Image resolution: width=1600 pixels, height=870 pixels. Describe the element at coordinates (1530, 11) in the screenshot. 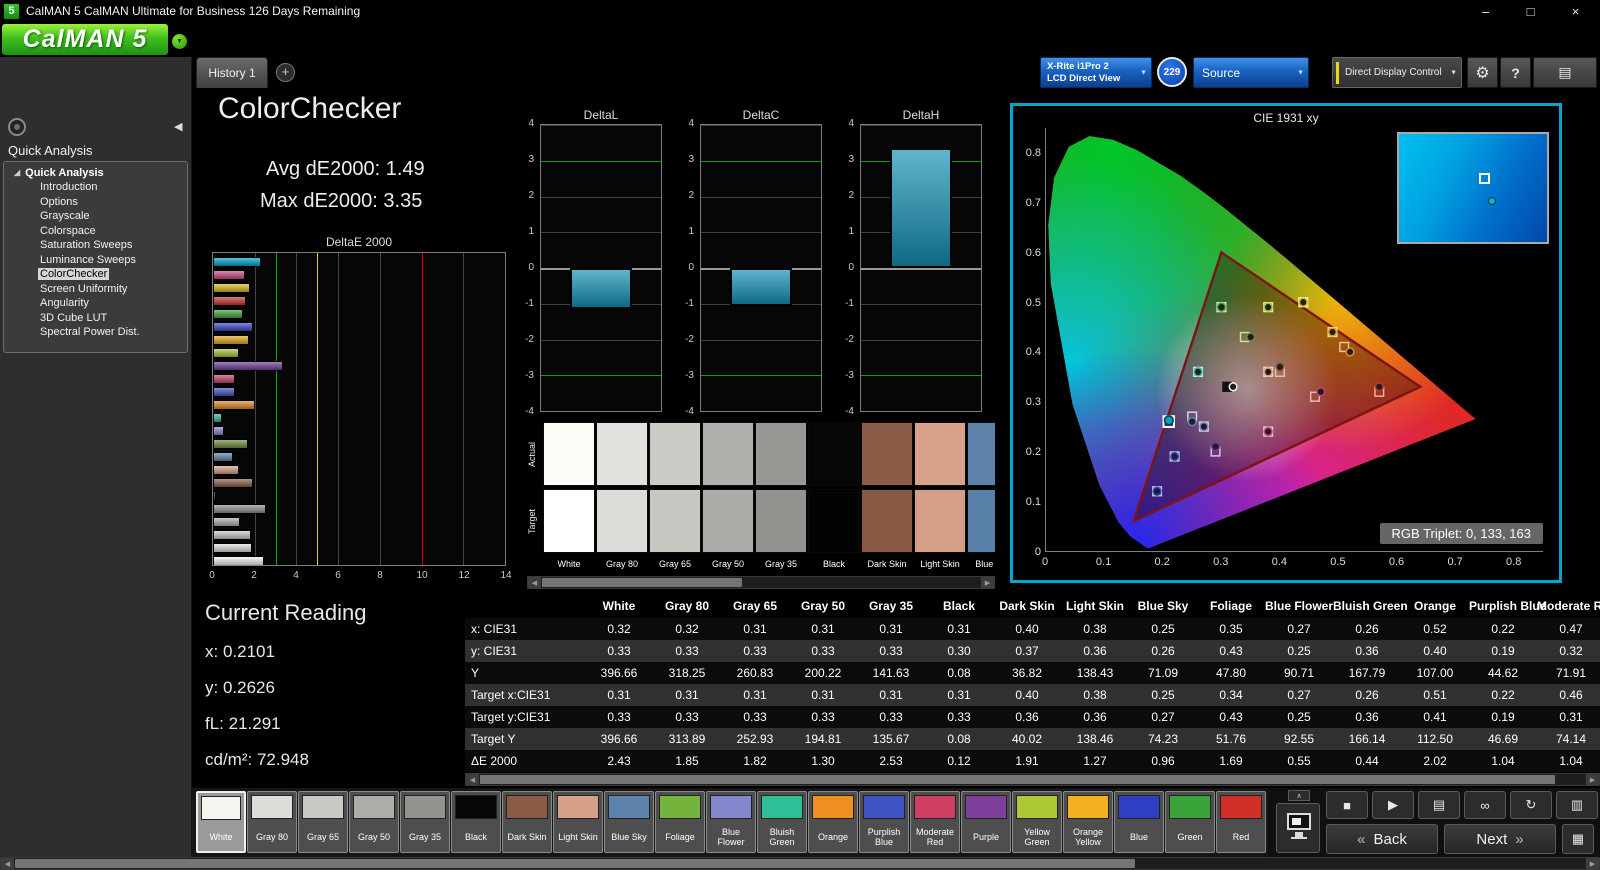

I see `maximize-button: □` at that location.